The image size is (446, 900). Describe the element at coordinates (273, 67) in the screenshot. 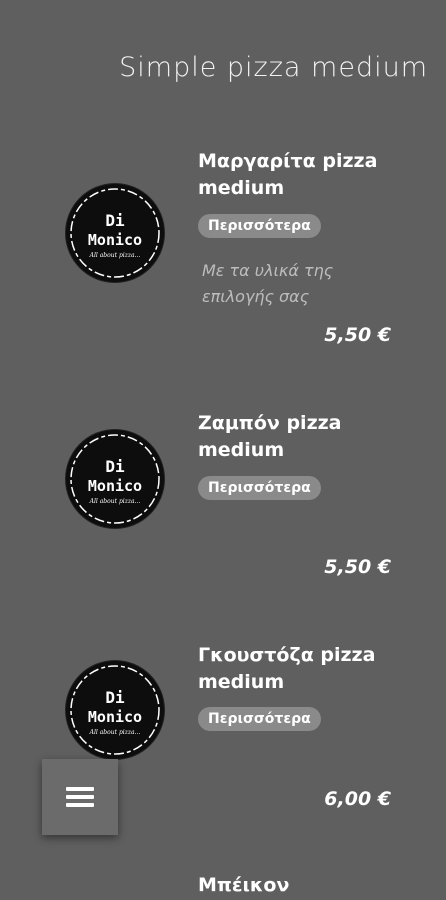

I see `page-title: Simple pizza medium` at that location.